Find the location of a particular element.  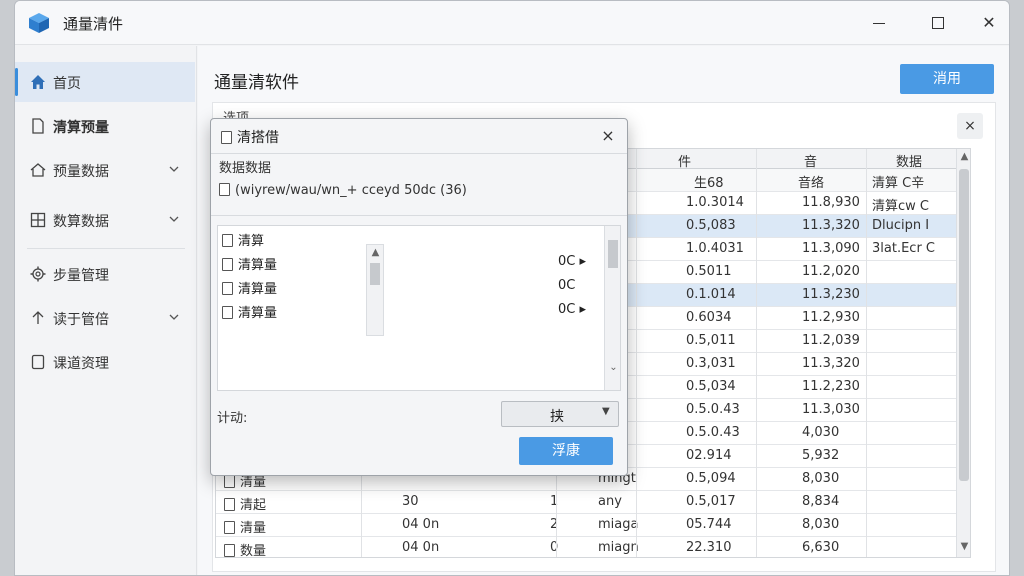

table-cell: 11.2,020 is located at coordinates (831, 271).